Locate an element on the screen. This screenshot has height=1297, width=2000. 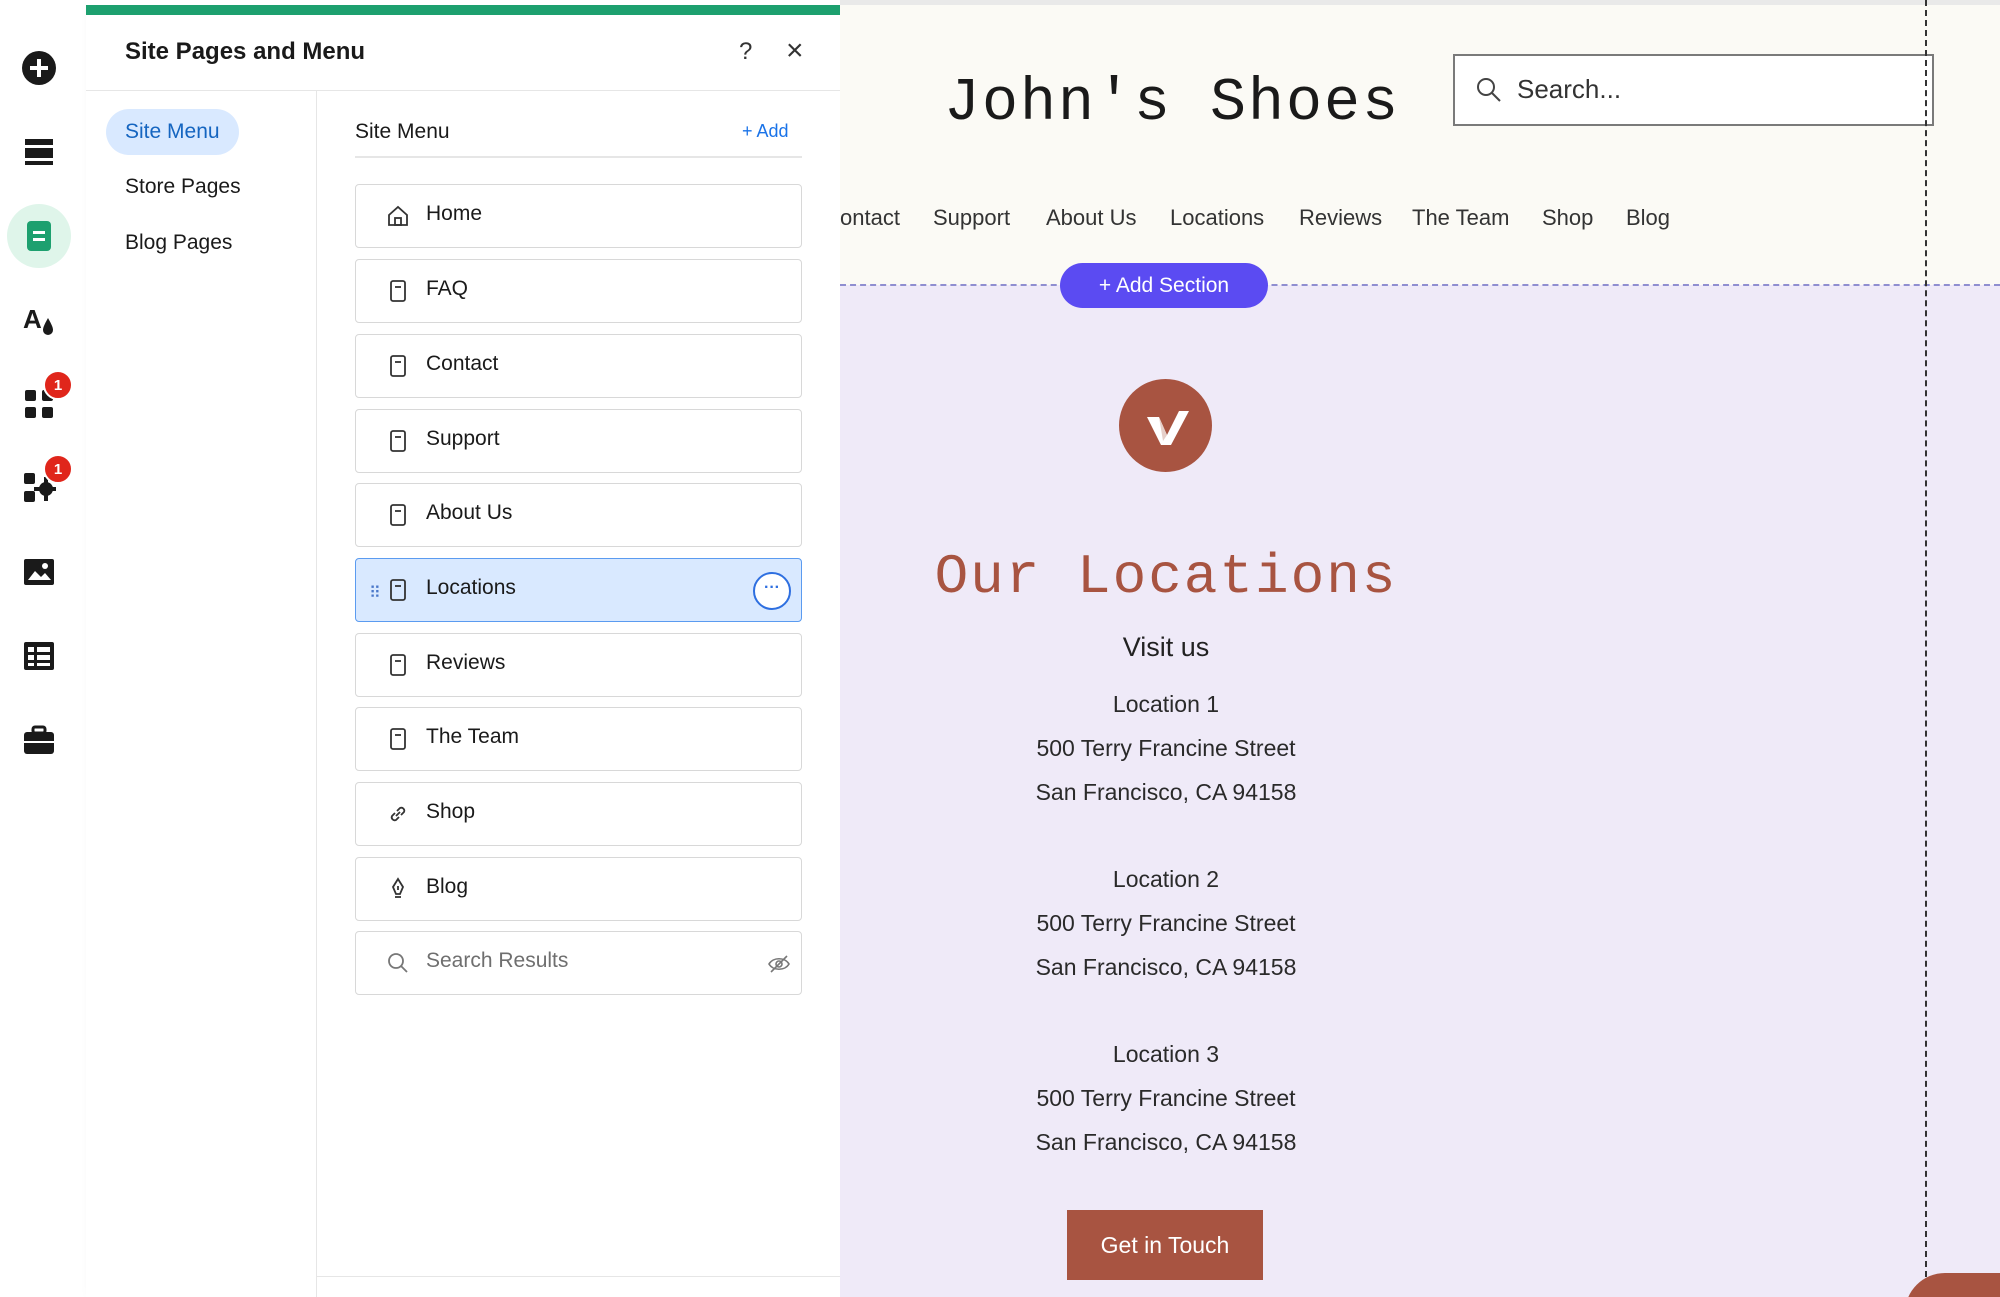
page-item-faq: FAQ is located at coordinates (578, 291).